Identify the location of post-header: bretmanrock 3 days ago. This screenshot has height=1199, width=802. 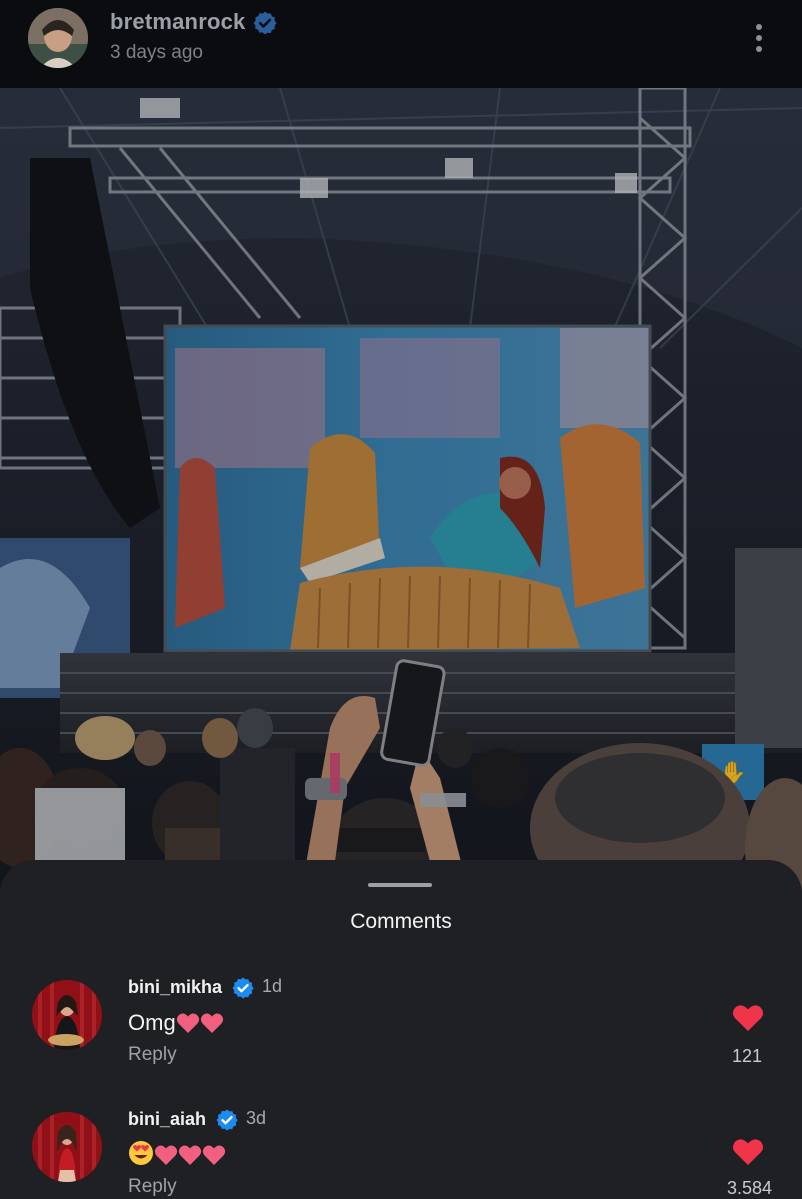
(401, 44).